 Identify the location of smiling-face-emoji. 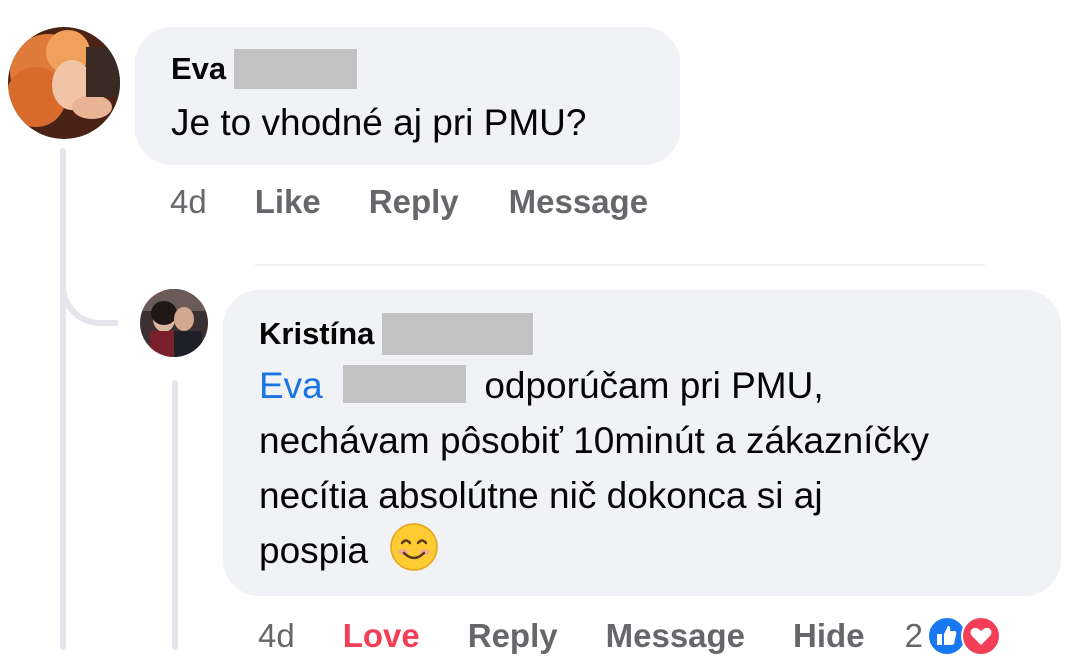
(414, 554).